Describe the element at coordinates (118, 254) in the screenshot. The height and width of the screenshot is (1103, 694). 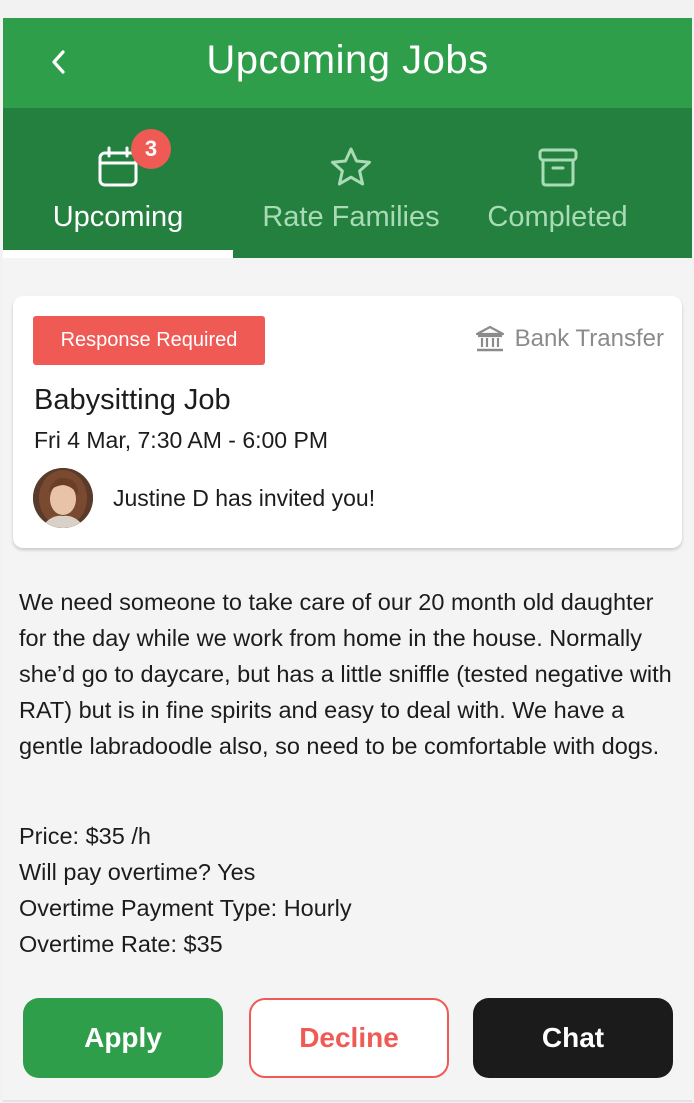
I see `active-tab-indicator` at that location.